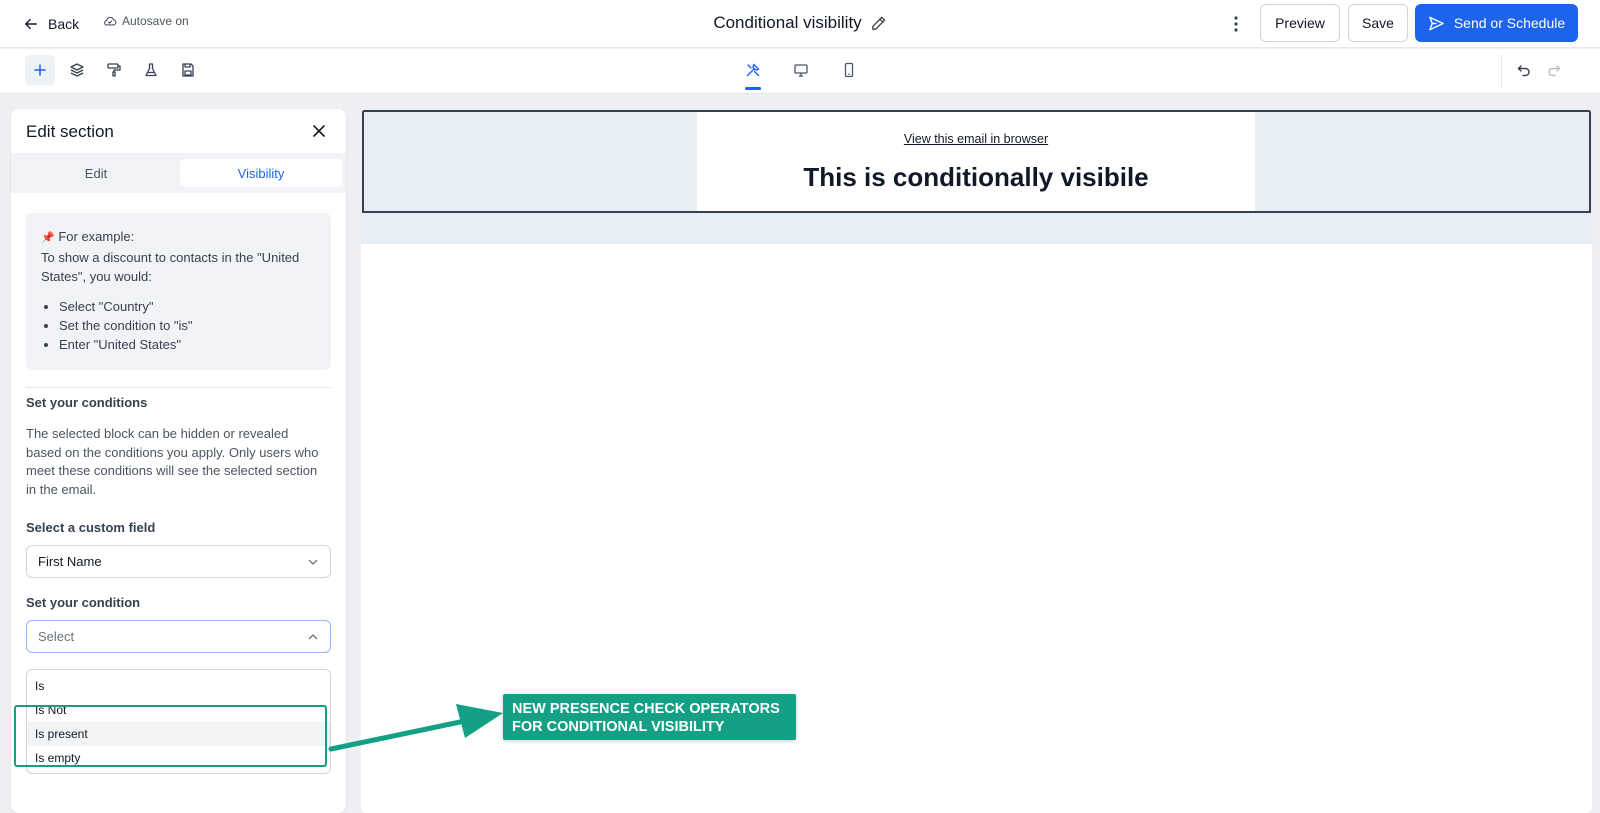  I want to click on back-button: Back, so click(51, 24).